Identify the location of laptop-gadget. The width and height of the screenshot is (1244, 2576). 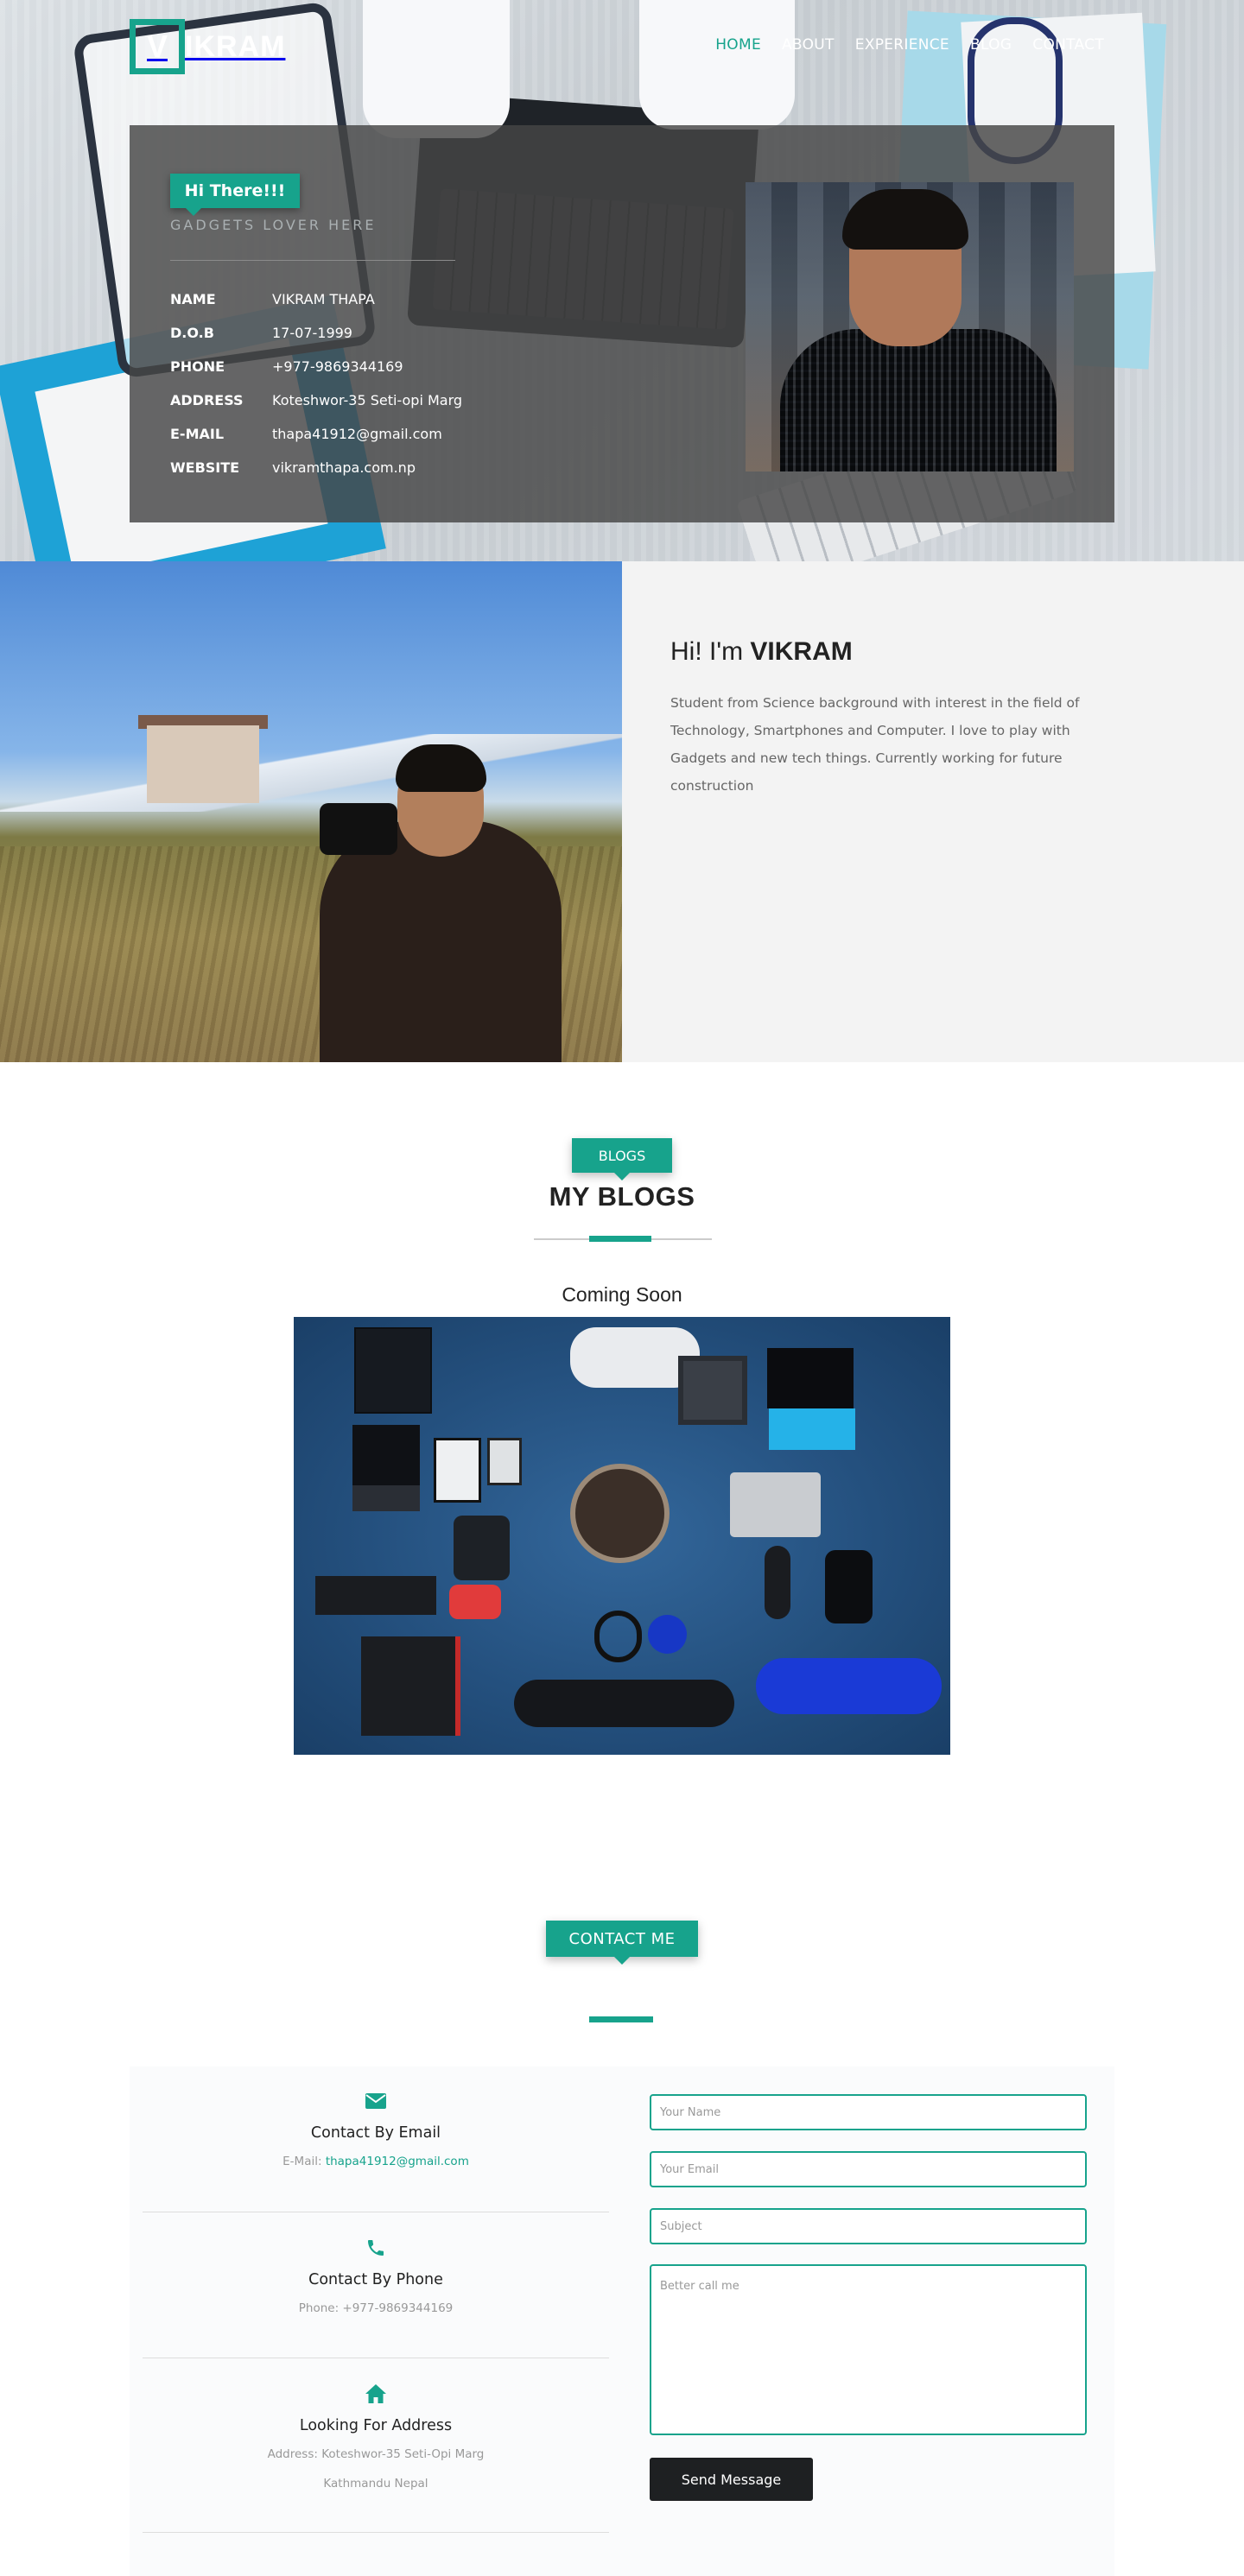
(810, 1378).